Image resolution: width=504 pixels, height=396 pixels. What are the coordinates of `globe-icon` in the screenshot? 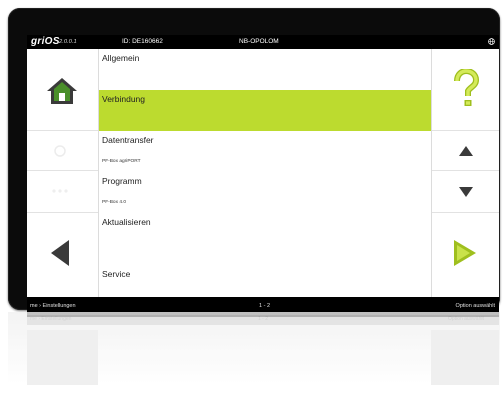 It's located at (491, 41).